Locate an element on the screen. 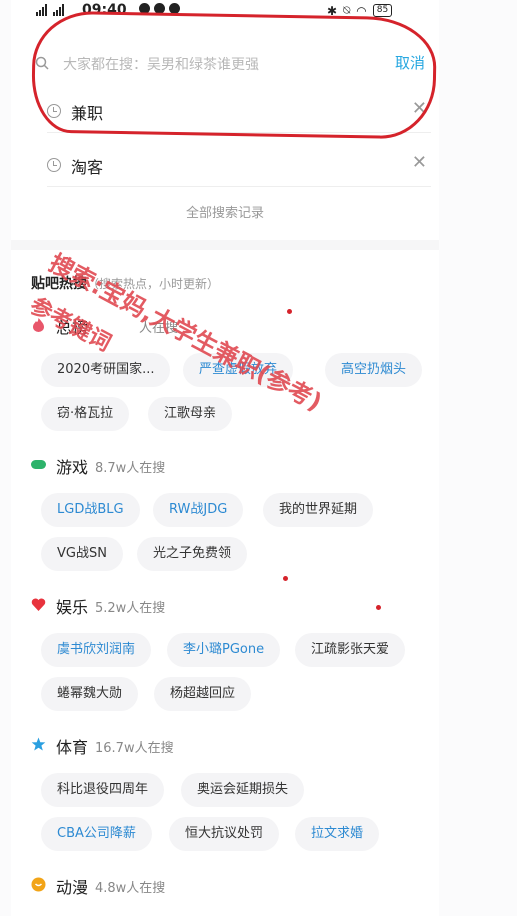 The width and height of the screenshot is (517, 916). hot-topic-chip: RW战JDG is located at coordinates (198, 510).